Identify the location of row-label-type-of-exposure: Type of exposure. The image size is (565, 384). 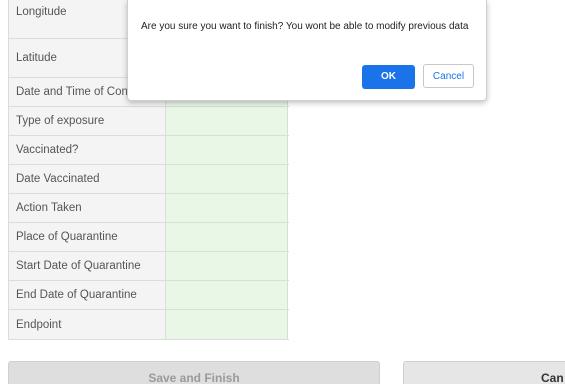
(87, 121).